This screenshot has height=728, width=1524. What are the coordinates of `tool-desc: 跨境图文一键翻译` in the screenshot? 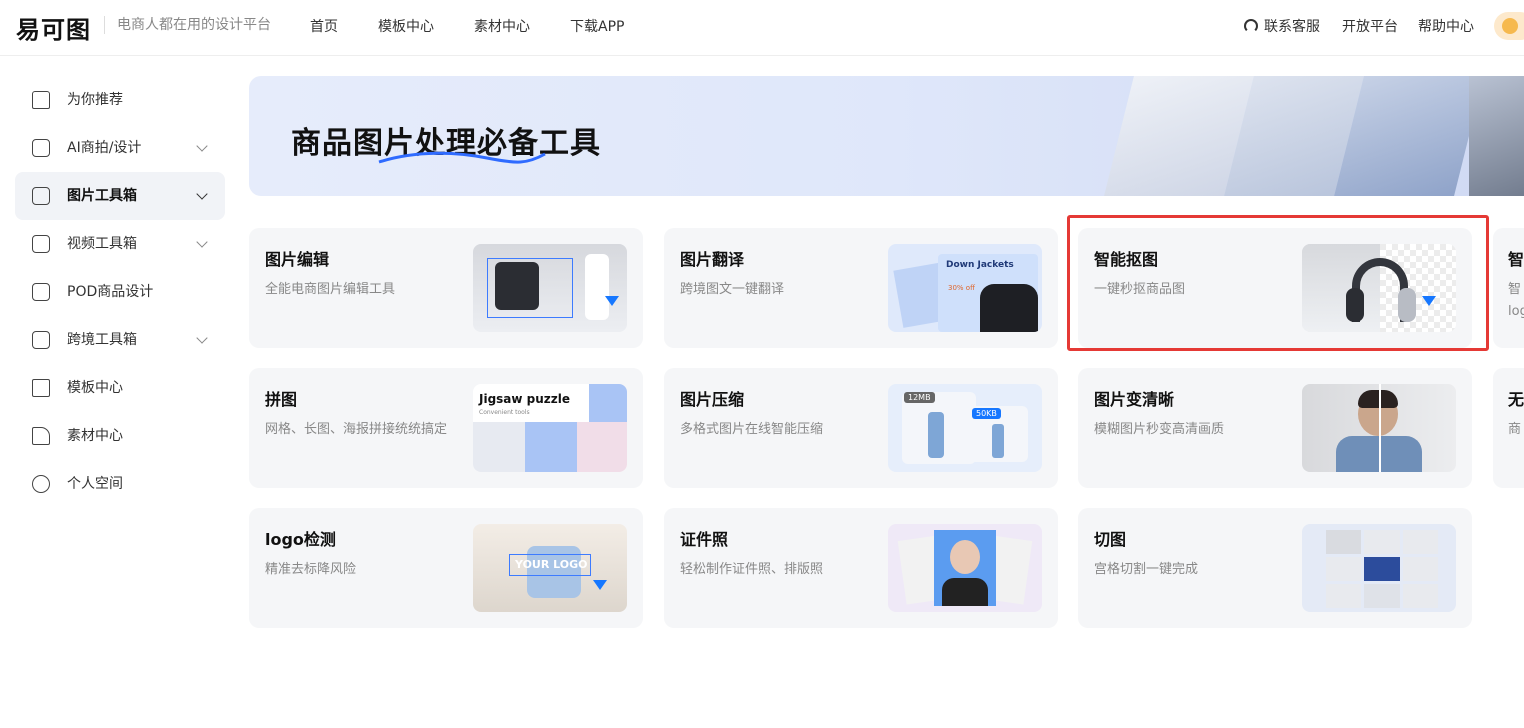 It's located at (732, 289).